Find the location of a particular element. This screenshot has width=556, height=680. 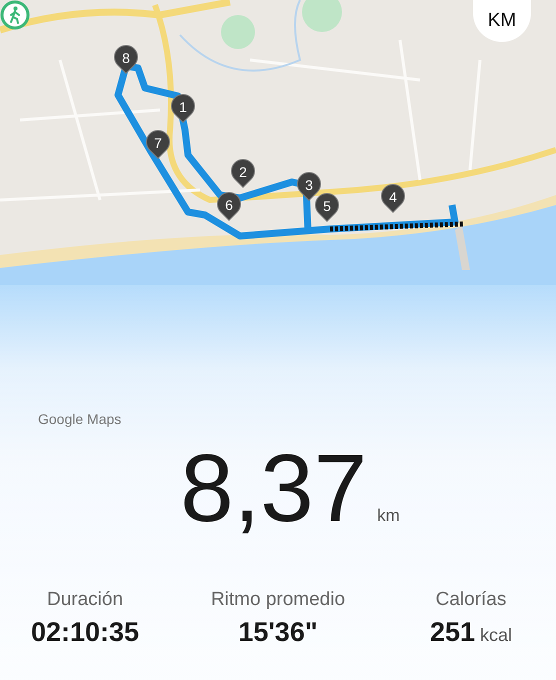

walking-person-icon is located at coordinates (15, 15).